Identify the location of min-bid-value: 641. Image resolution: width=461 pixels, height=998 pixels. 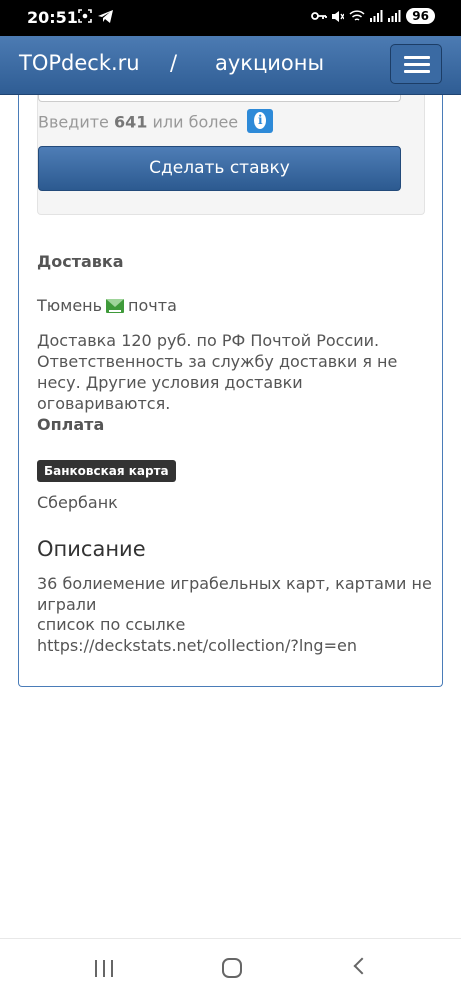
(130, 122).